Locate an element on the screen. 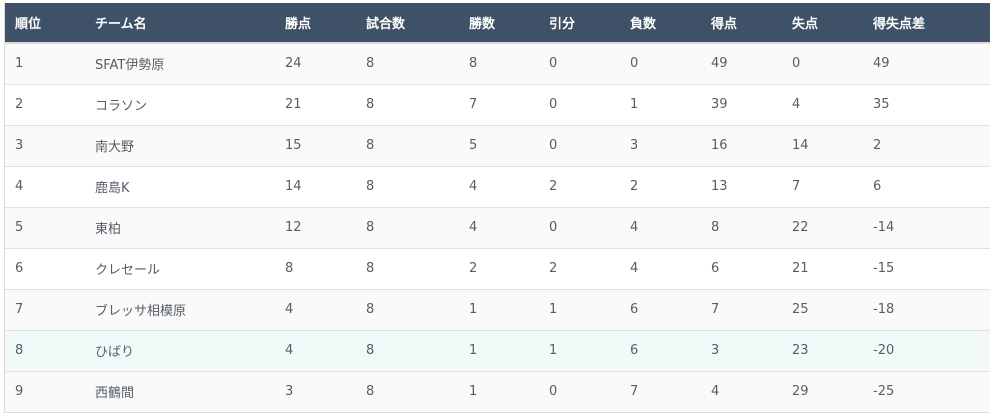 The width and height of the screenshot is (993, 418). cell-team-name: コラソン is located at coordinates (180, 104).